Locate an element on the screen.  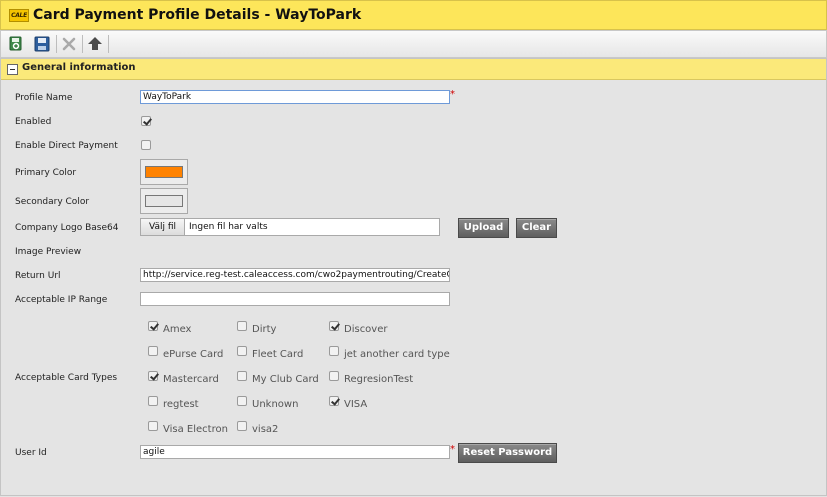
acceptable-ip-range-label: Acceptable IP Range is located at coordinates (61, 300).